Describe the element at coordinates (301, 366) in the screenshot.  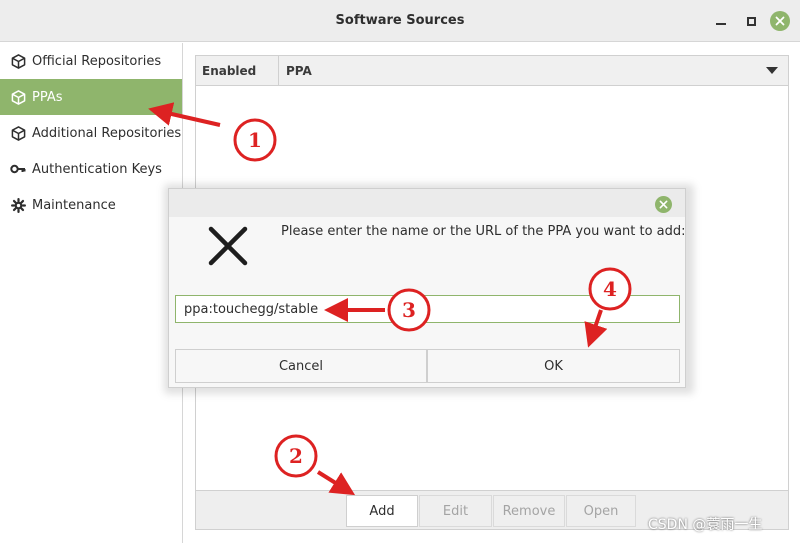
I see `cancel-button: Cancel` at that location.